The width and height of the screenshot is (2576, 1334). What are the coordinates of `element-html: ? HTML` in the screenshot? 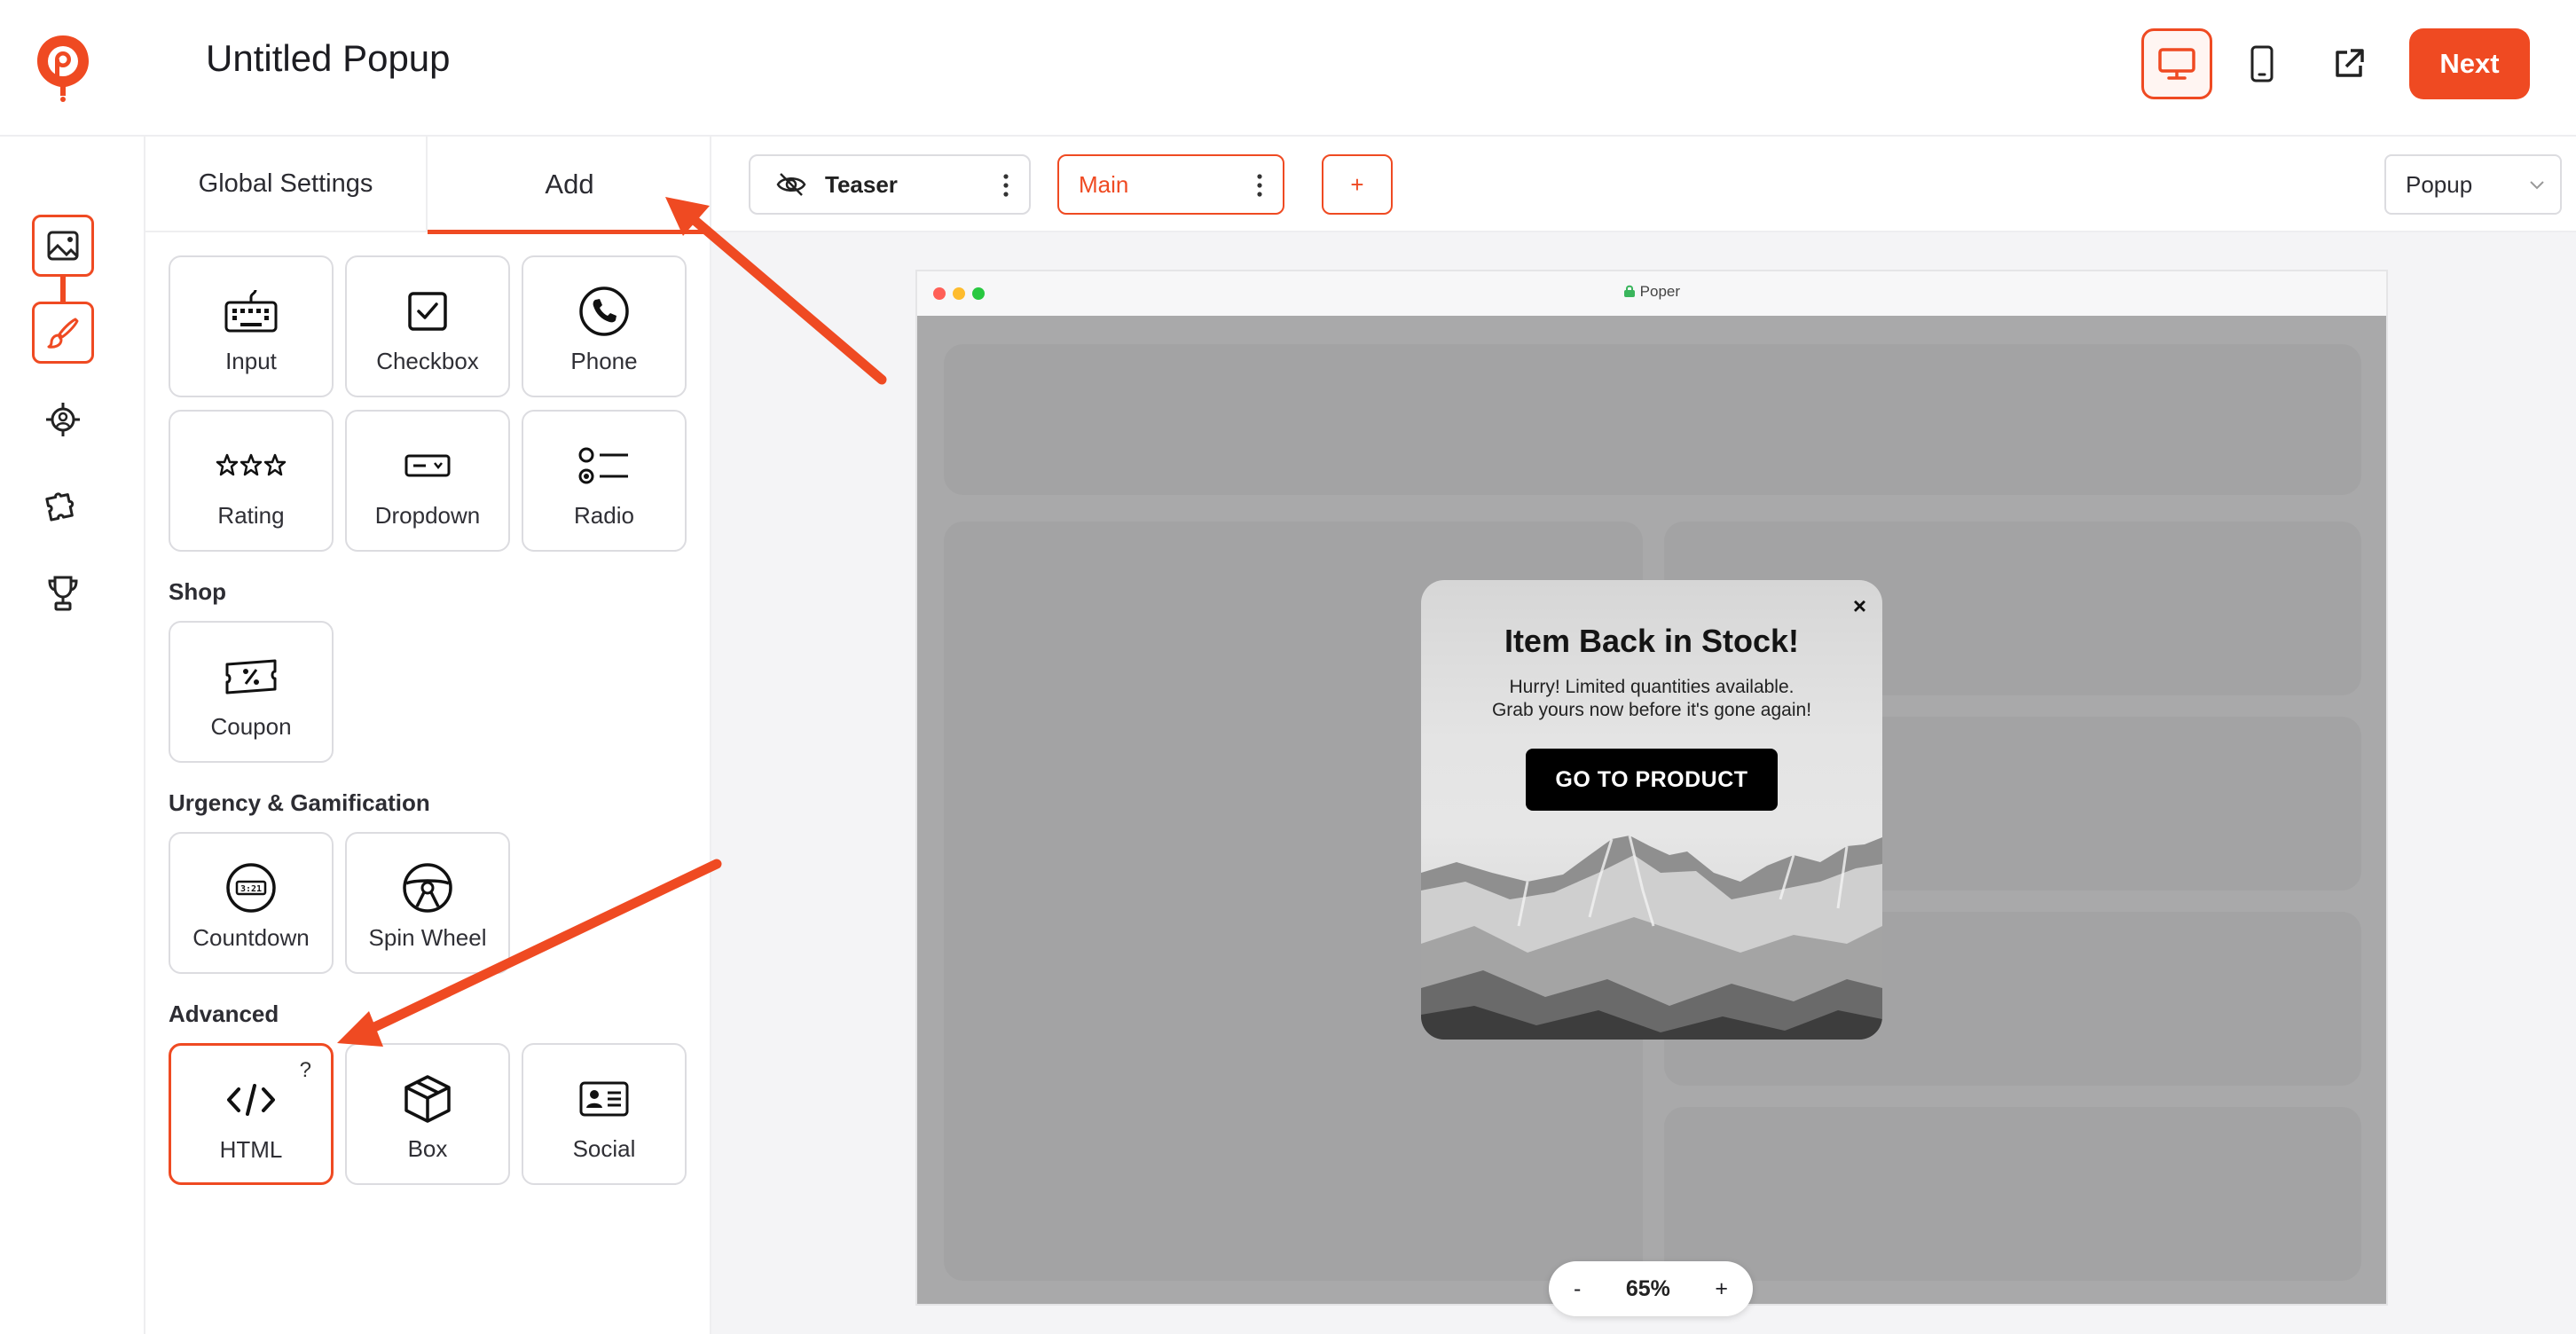 It's located at (251, 1114).